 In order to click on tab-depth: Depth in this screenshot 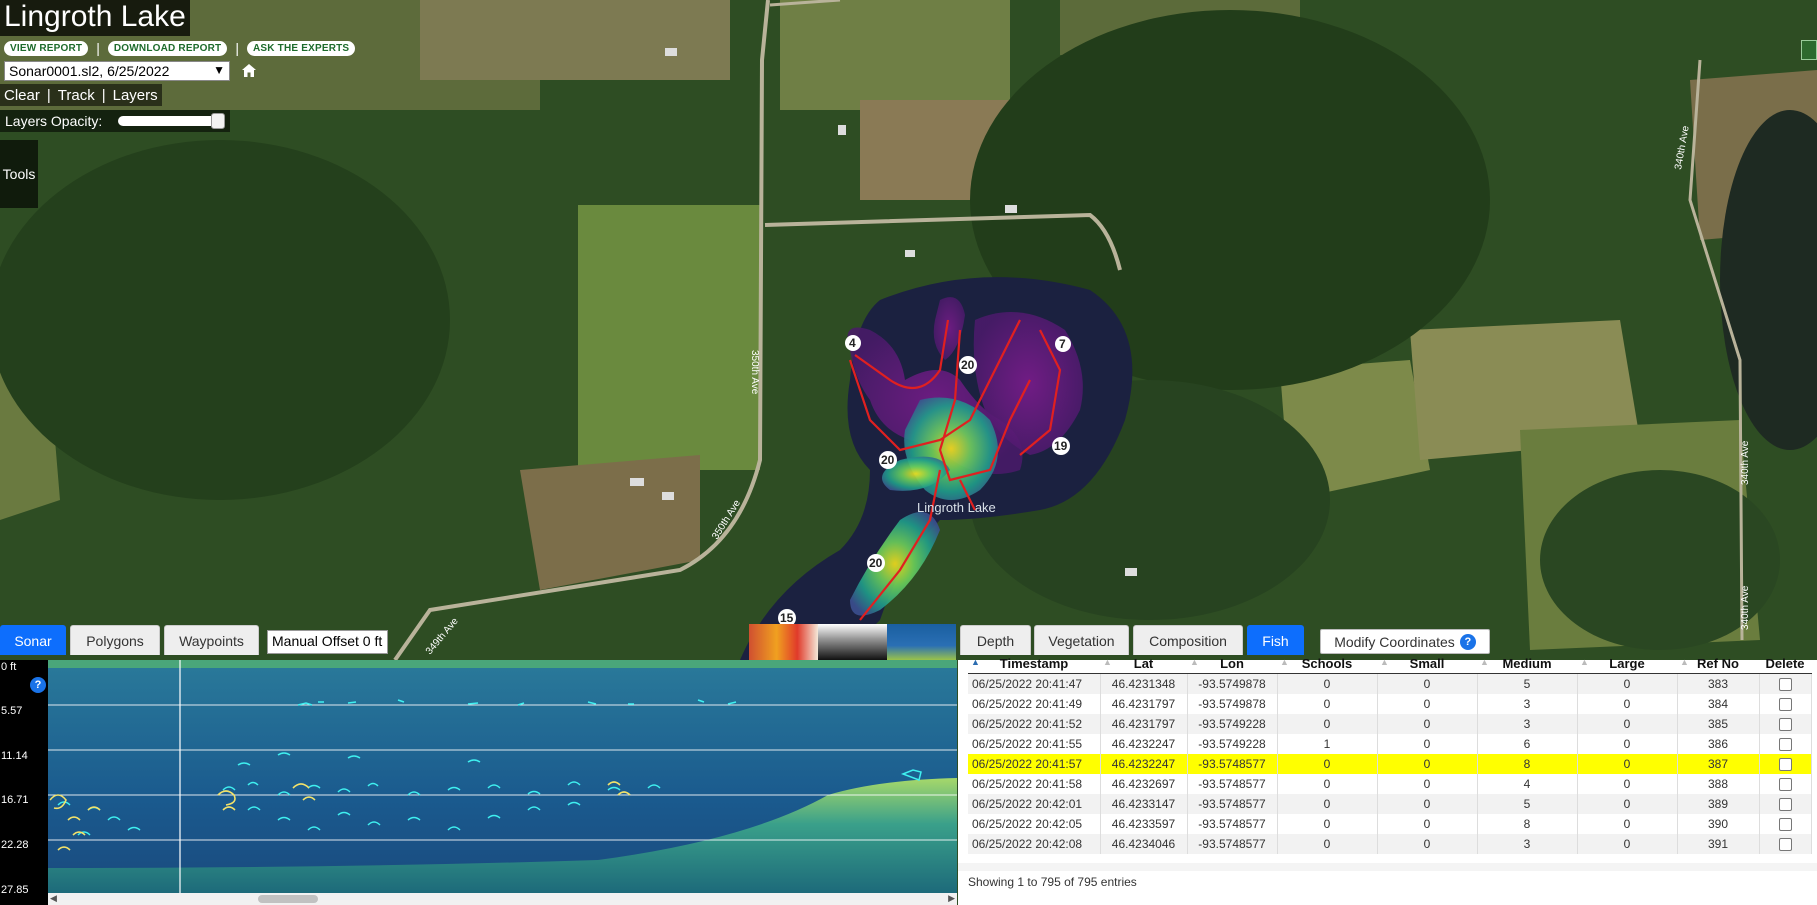, I will do `click(995, 640)`.